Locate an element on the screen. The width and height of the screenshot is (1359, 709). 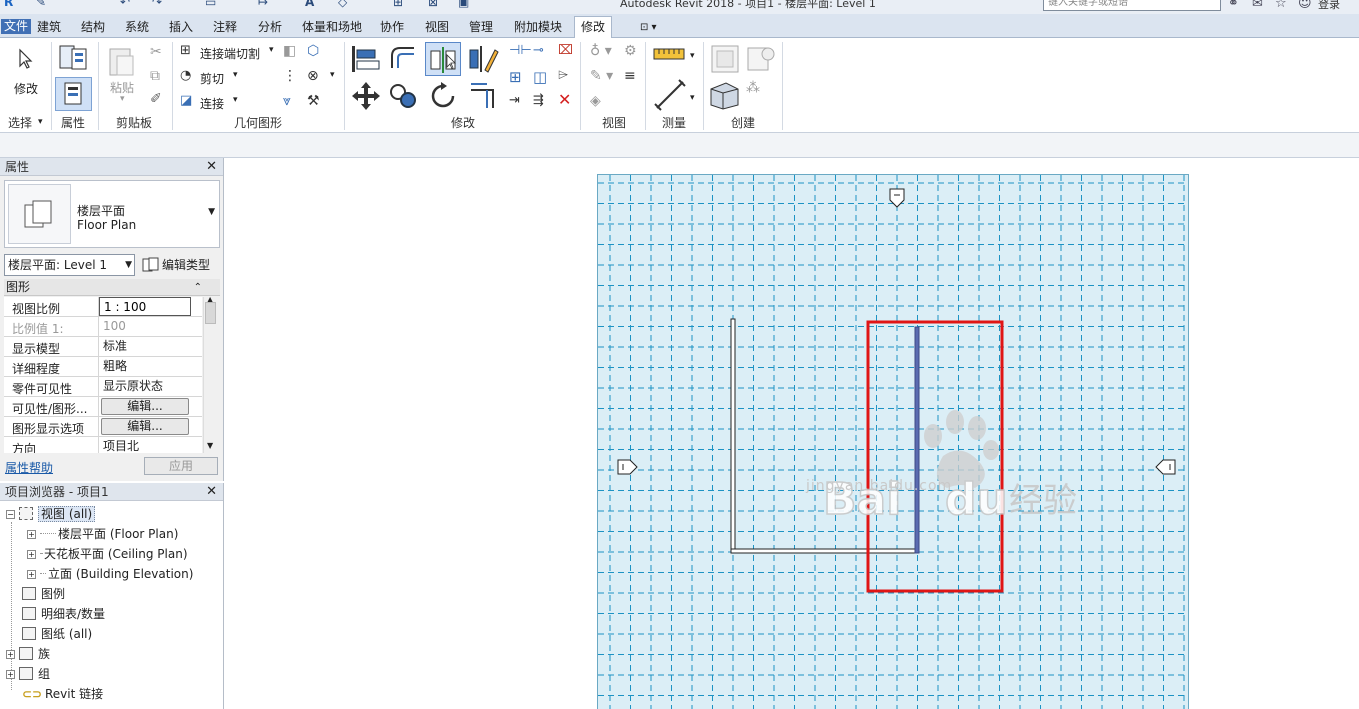
join-dropdown-icon: ▾ is located at coordinates (235, 100).